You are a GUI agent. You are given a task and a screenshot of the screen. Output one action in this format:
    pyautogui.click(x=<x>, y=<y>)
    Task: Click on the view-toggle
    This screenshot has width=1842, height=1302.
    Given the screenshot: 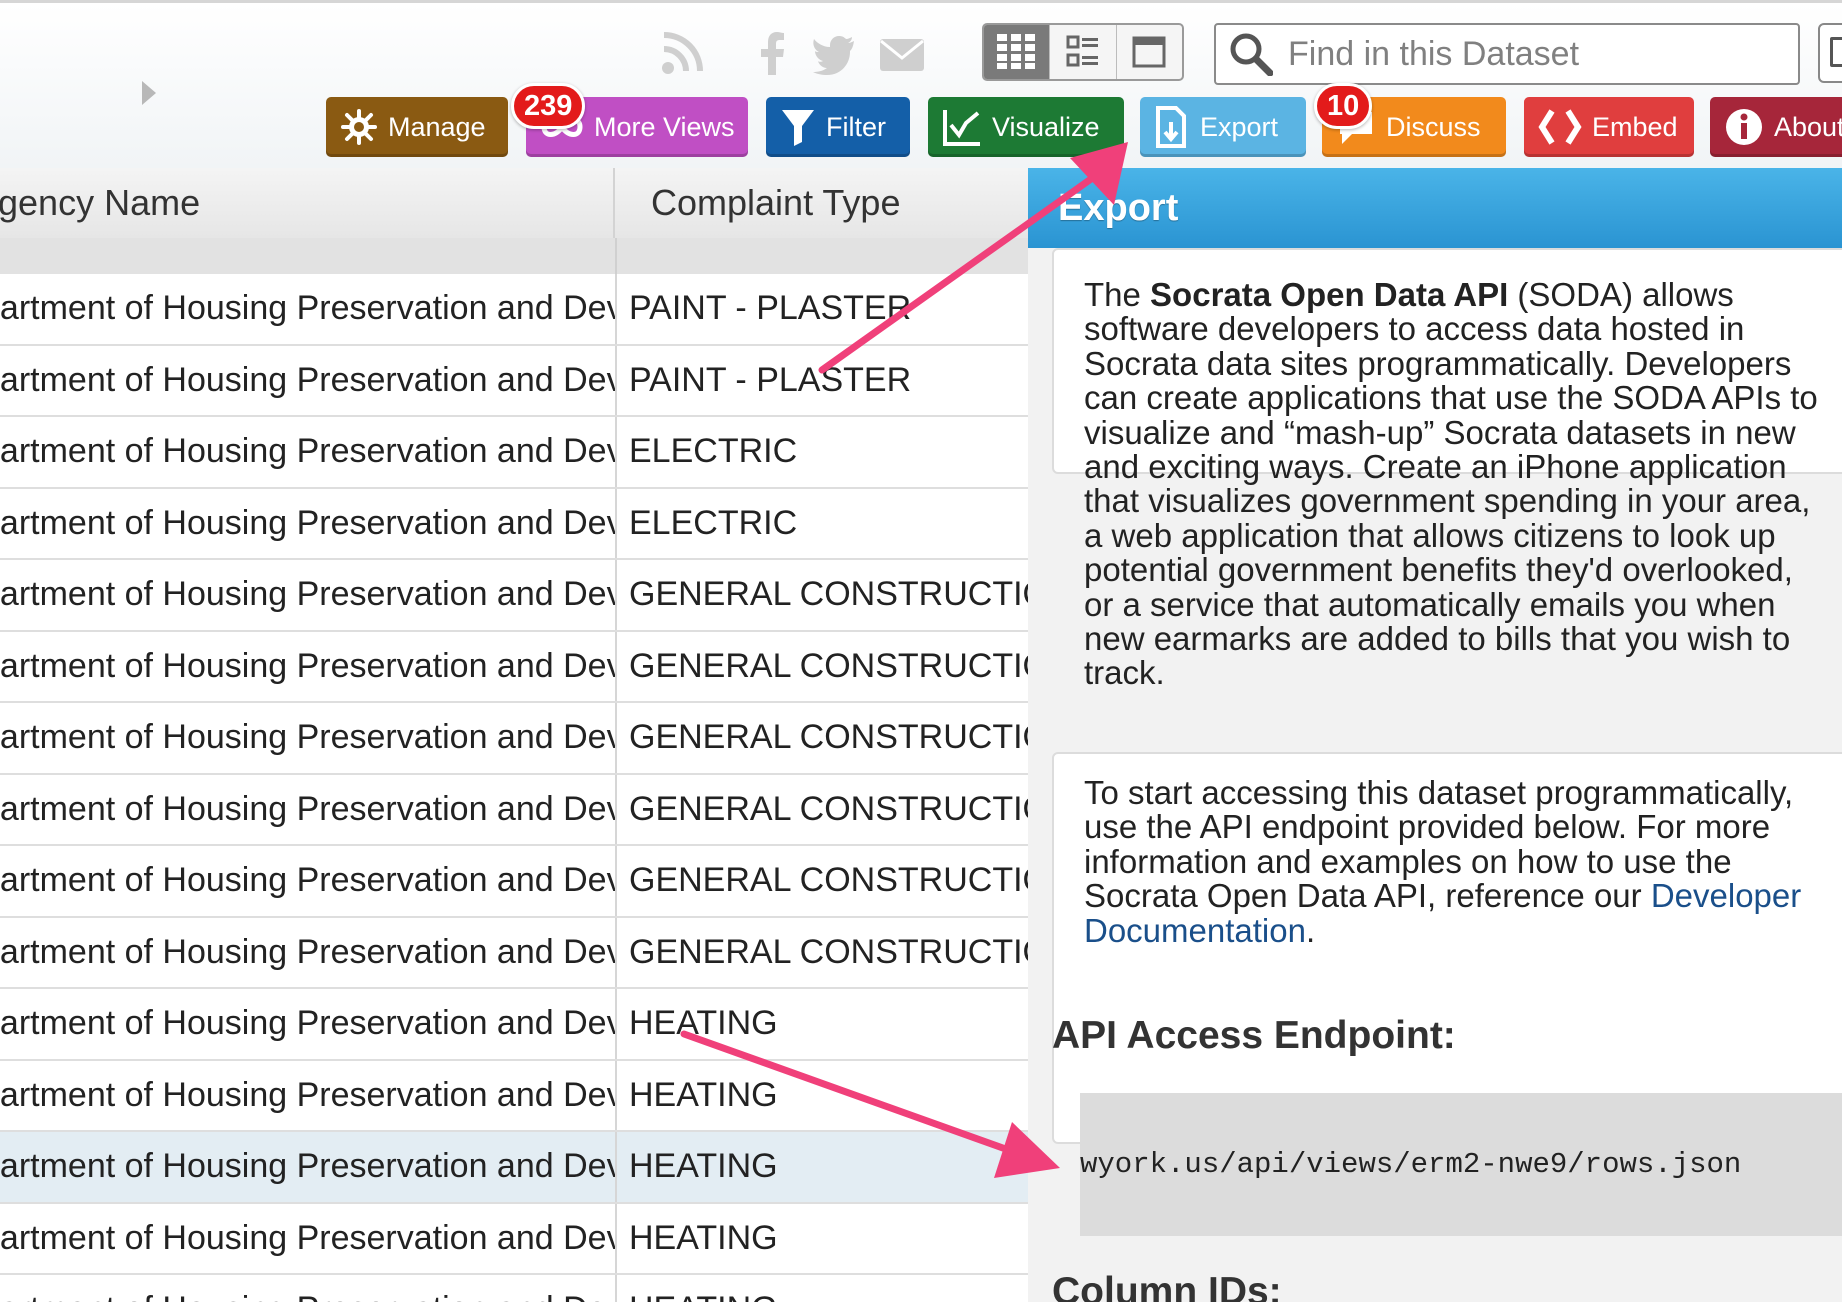 What is the action you would take?
    pyautogui.click(x=1083, y=52)
    